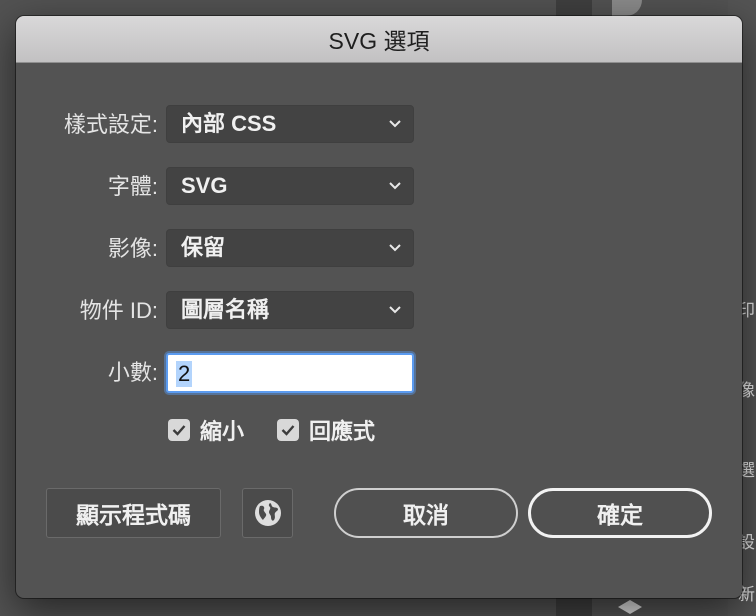 This screenshot has width=756, height=616. I want to click on font-label: 字體:, so click(132, 186).